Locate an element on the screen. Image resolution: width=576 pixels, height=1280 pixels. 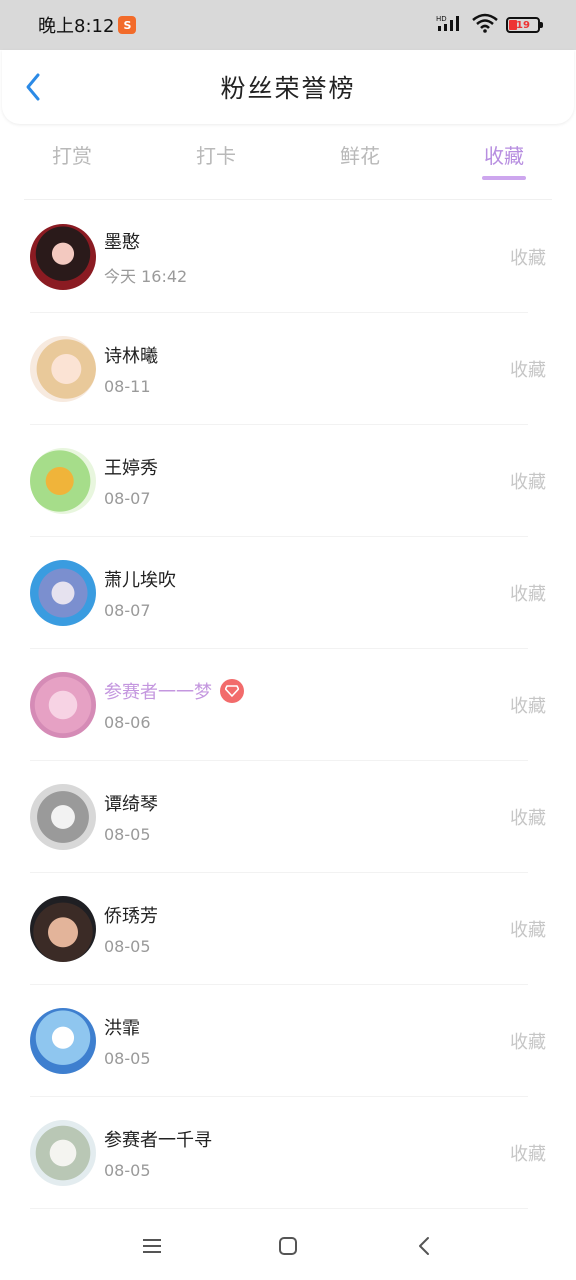
user-info: 墨憨 今天 16:42 is located at coordinates (145, 257).